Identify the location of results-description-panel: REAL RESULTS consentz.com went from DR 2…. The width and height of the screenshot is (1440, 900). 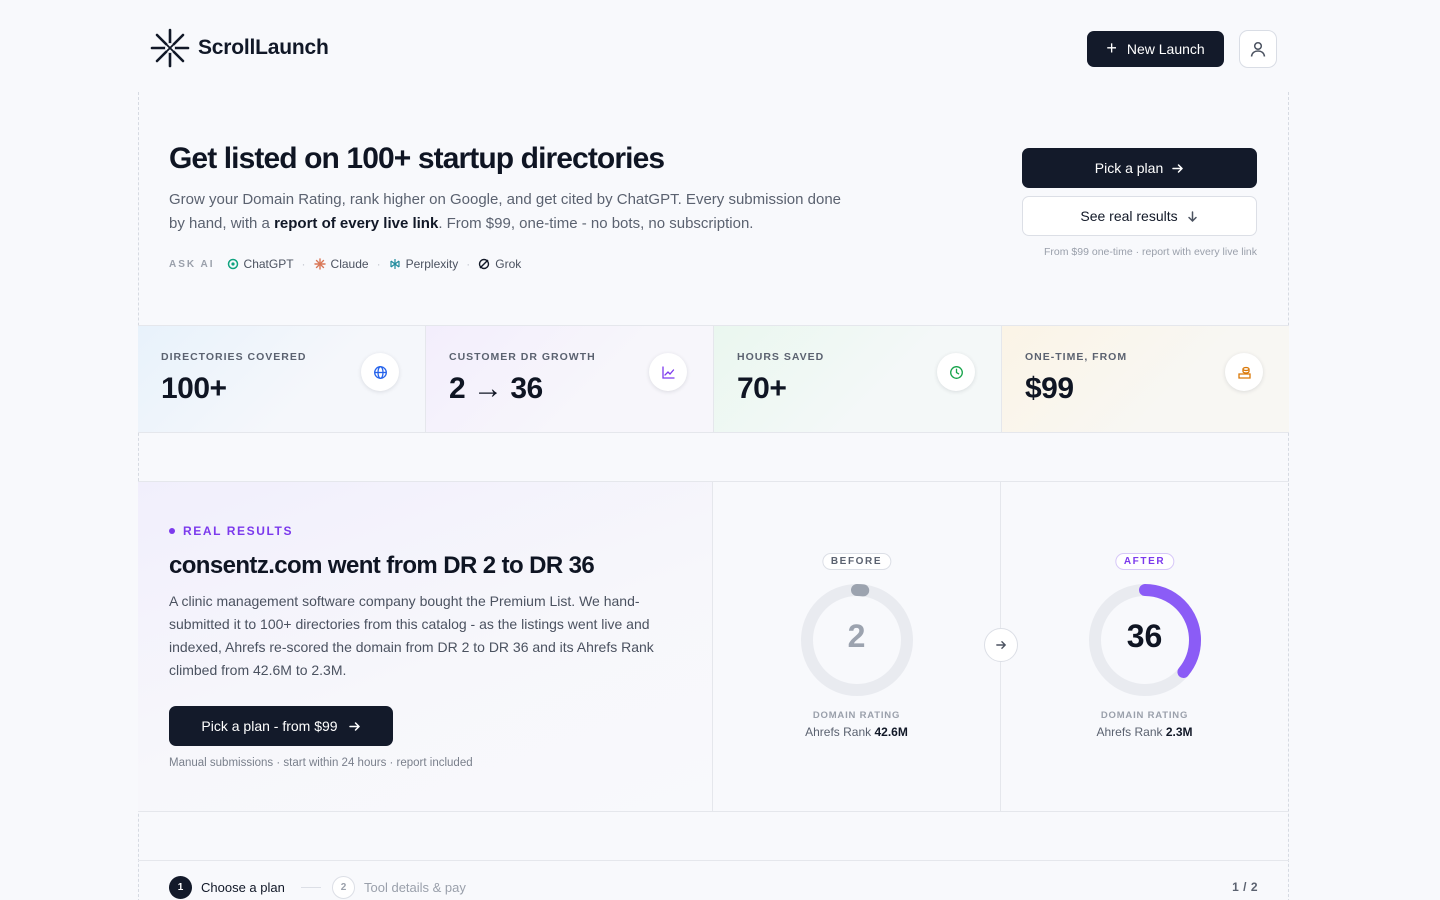
(425, 646).